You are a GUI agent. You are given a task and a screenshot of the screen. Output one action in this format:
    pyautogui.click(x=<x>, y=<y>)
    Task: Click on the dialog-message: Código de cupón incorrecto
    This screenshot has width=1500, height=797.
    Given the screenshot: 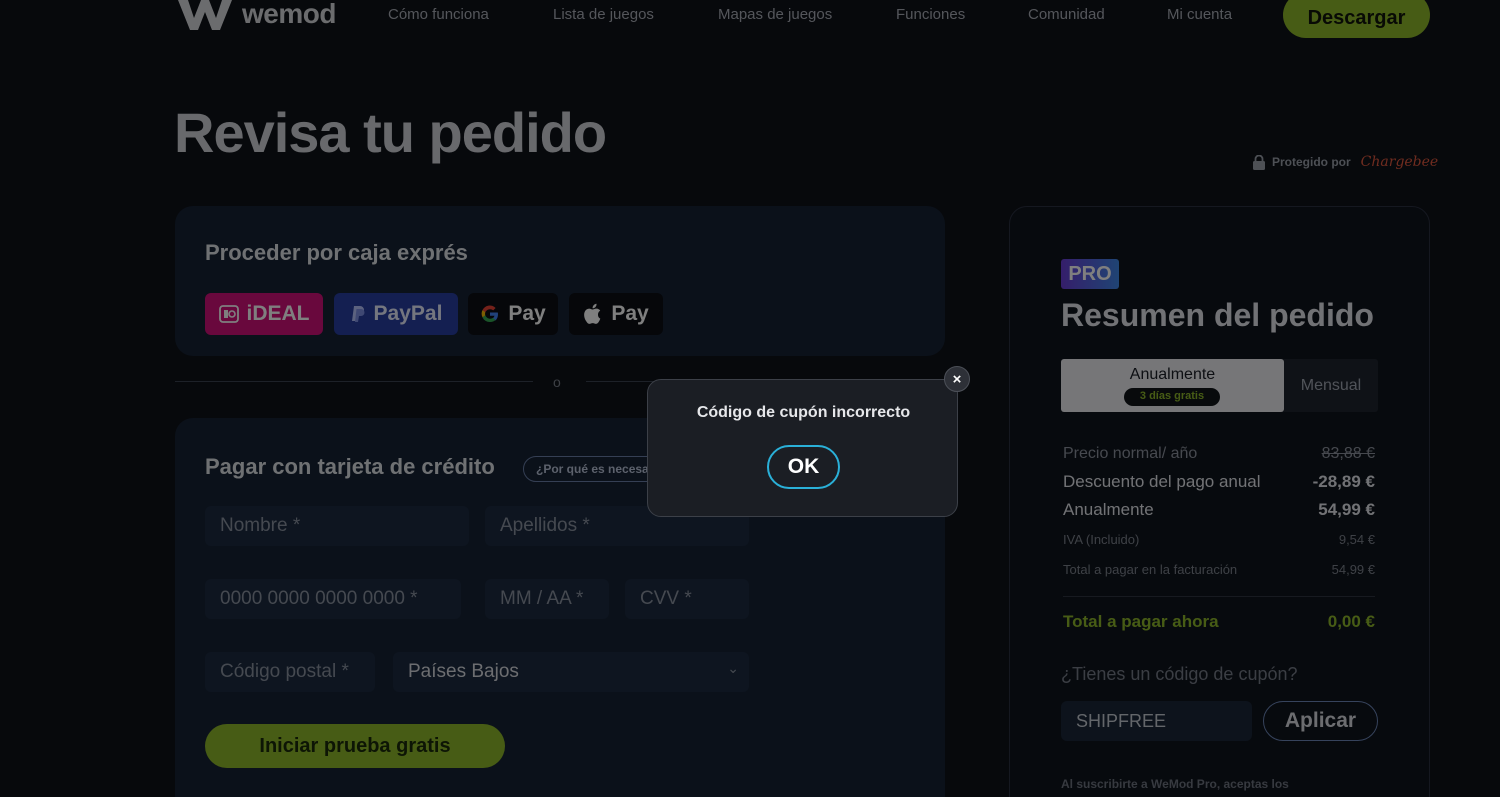 What is the action you would take?
    pyautogui.click(x=803, y=412)
    